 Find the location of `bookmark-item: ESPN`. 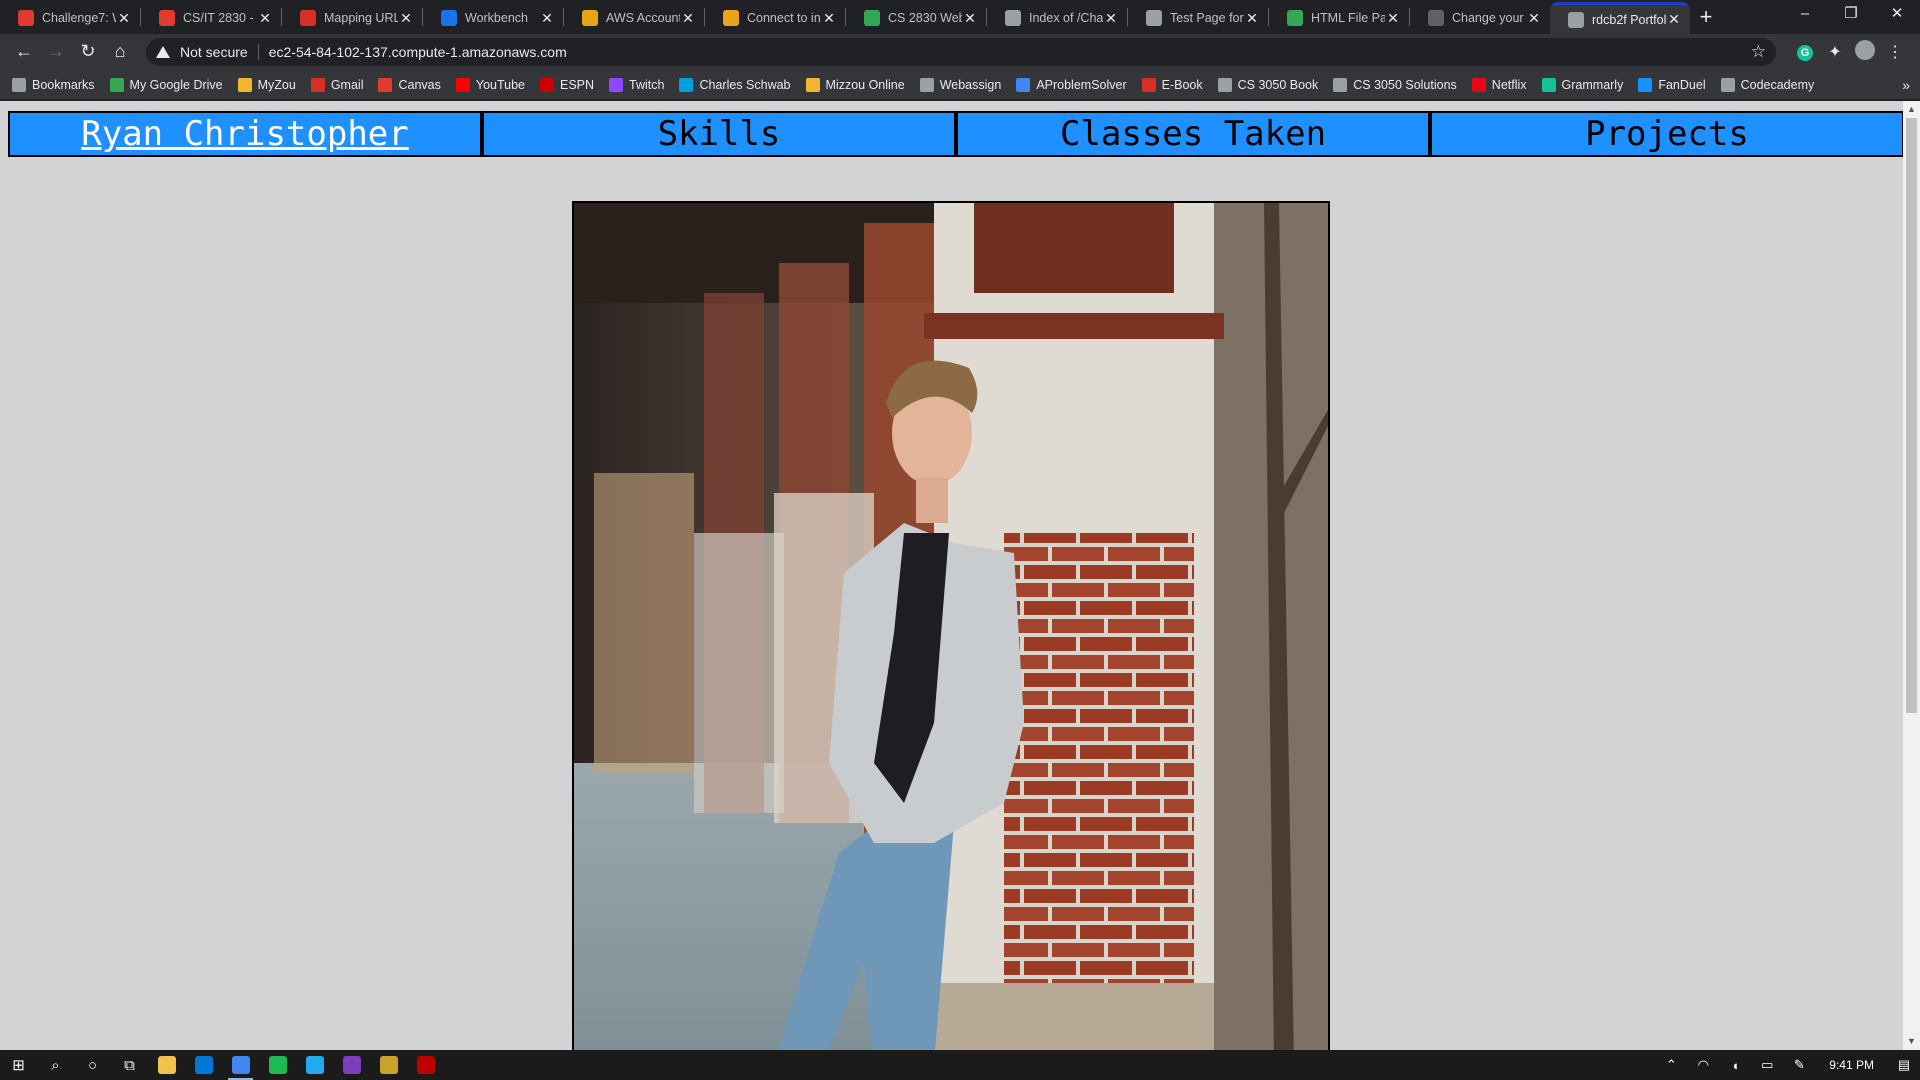

bookmark-item: ESPN is located at coordinates (567, 84).